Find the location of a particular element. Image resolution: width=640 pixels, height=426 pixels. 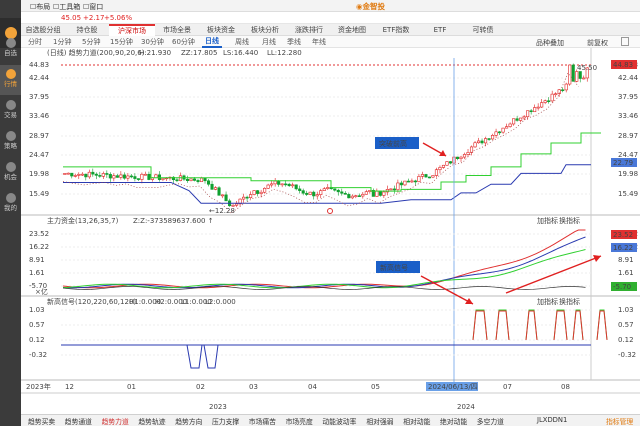

sidebar-item-0: 自选 is located at coordinates (10, 49).